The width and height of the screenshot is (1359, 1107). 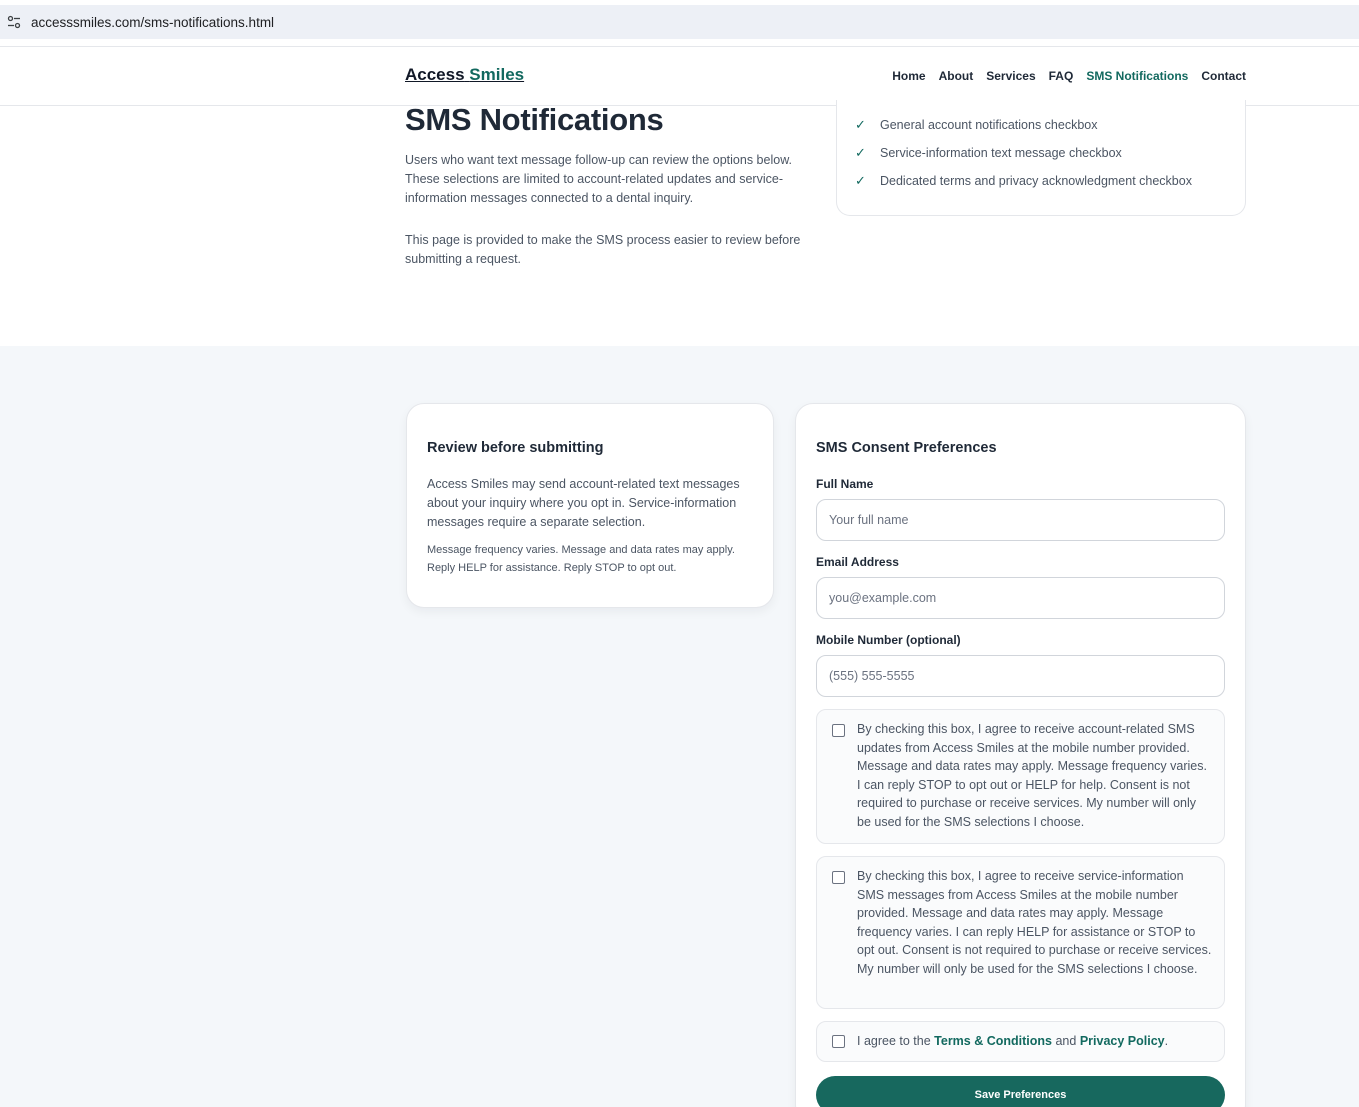 What do you see at coordinates (1020, 676) in the screenshot?
I see `mobile-input` at bounding box center [1020, 676].